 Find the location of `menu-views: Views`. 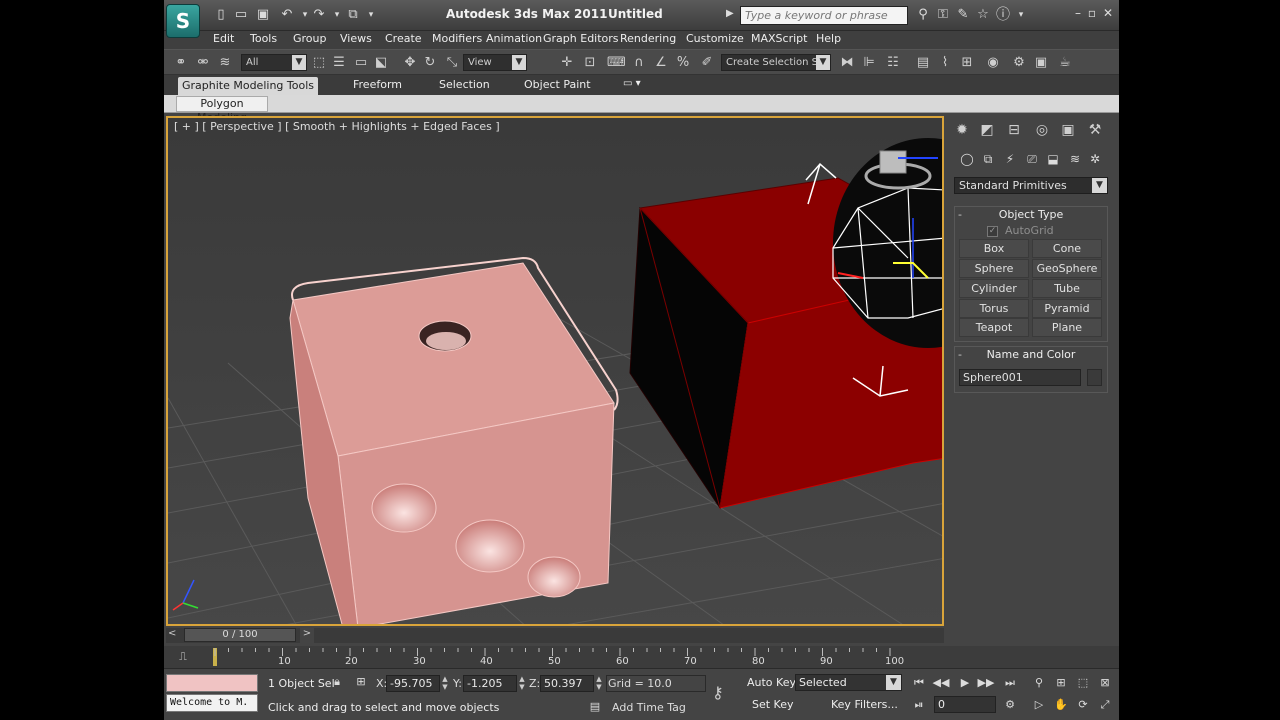

menu-views: Views is located at coordinates (356, 38).